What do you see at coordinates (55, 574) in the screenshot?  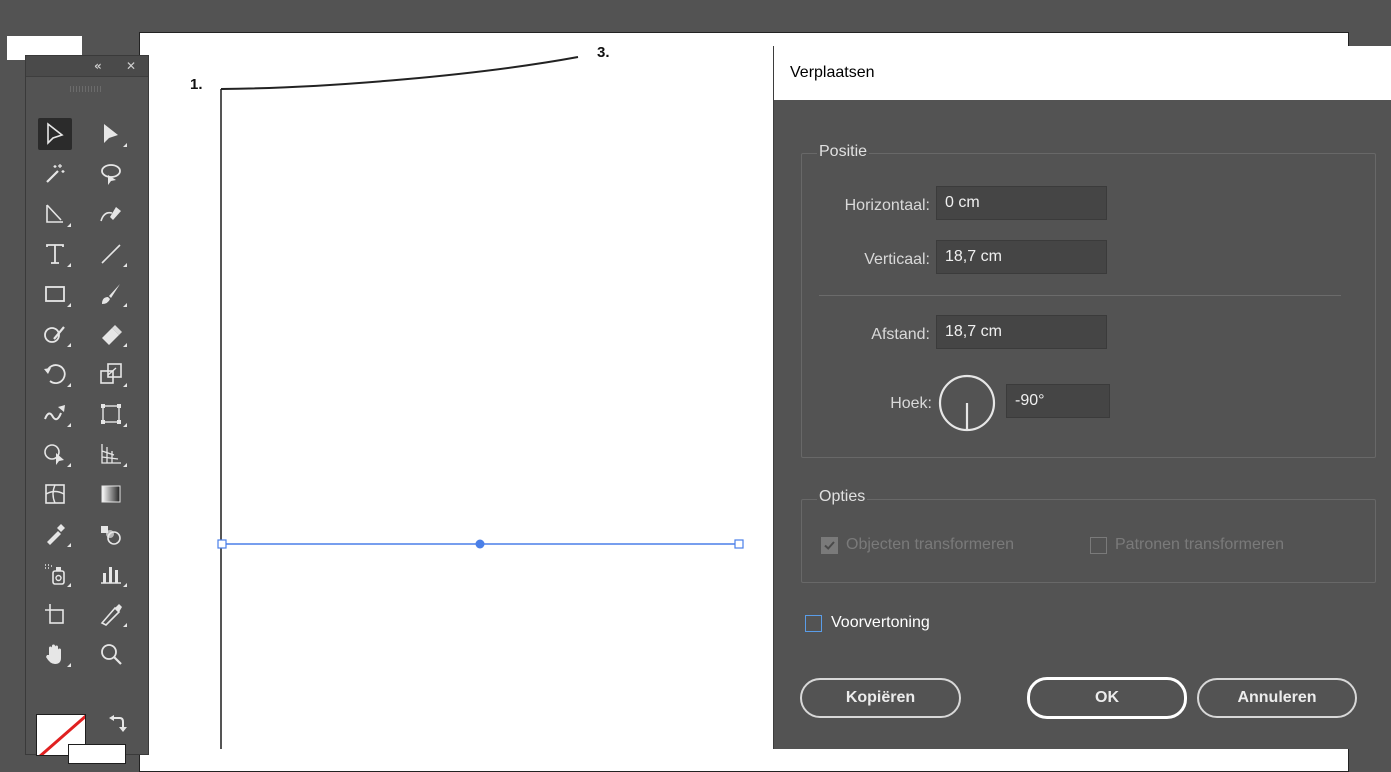 I see `symbol-sprayer-tool-icon` at bounding box center [55, 574].